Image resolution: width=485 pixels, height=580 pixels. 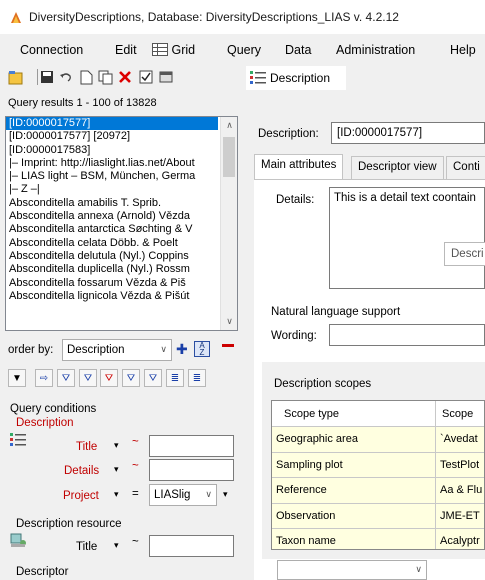 What do you see at coordinates (229, 157) in the screenshot?
I see `scroll-thumb` at bounding box center [229, 157].